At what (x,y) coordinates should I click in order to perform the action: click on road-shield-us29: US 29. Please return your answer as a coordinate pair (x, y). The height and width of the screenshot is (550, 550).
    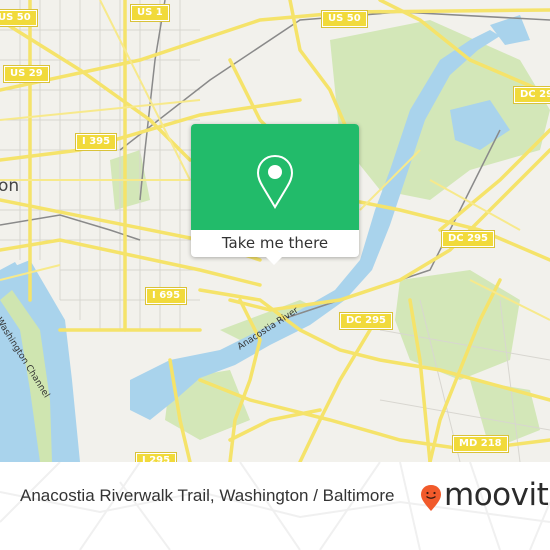
    Looking at the image, I should click on (26, 74).